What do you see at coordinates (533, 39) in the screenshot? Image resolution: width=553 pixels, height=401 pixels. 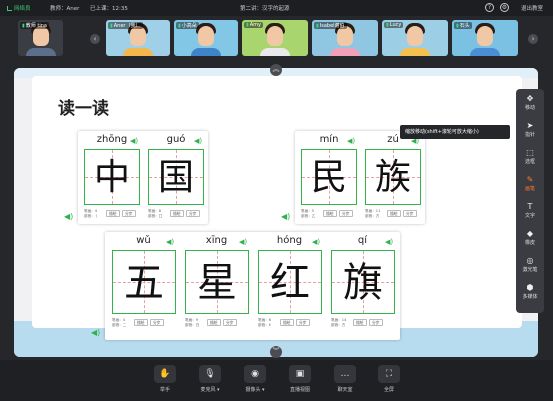 I see `next-page-arrow: ›` at bounding box center [533, 39].